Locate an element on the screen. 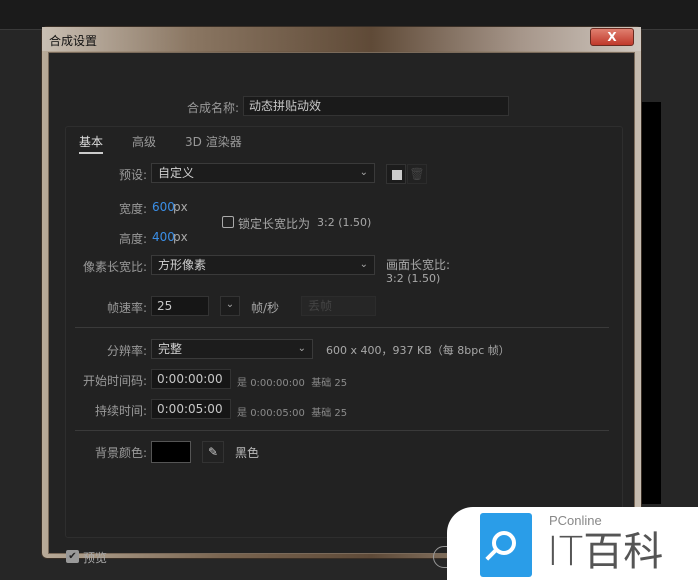  start-timecode-label: 开始时间码: is located at coordinates (114, 381).